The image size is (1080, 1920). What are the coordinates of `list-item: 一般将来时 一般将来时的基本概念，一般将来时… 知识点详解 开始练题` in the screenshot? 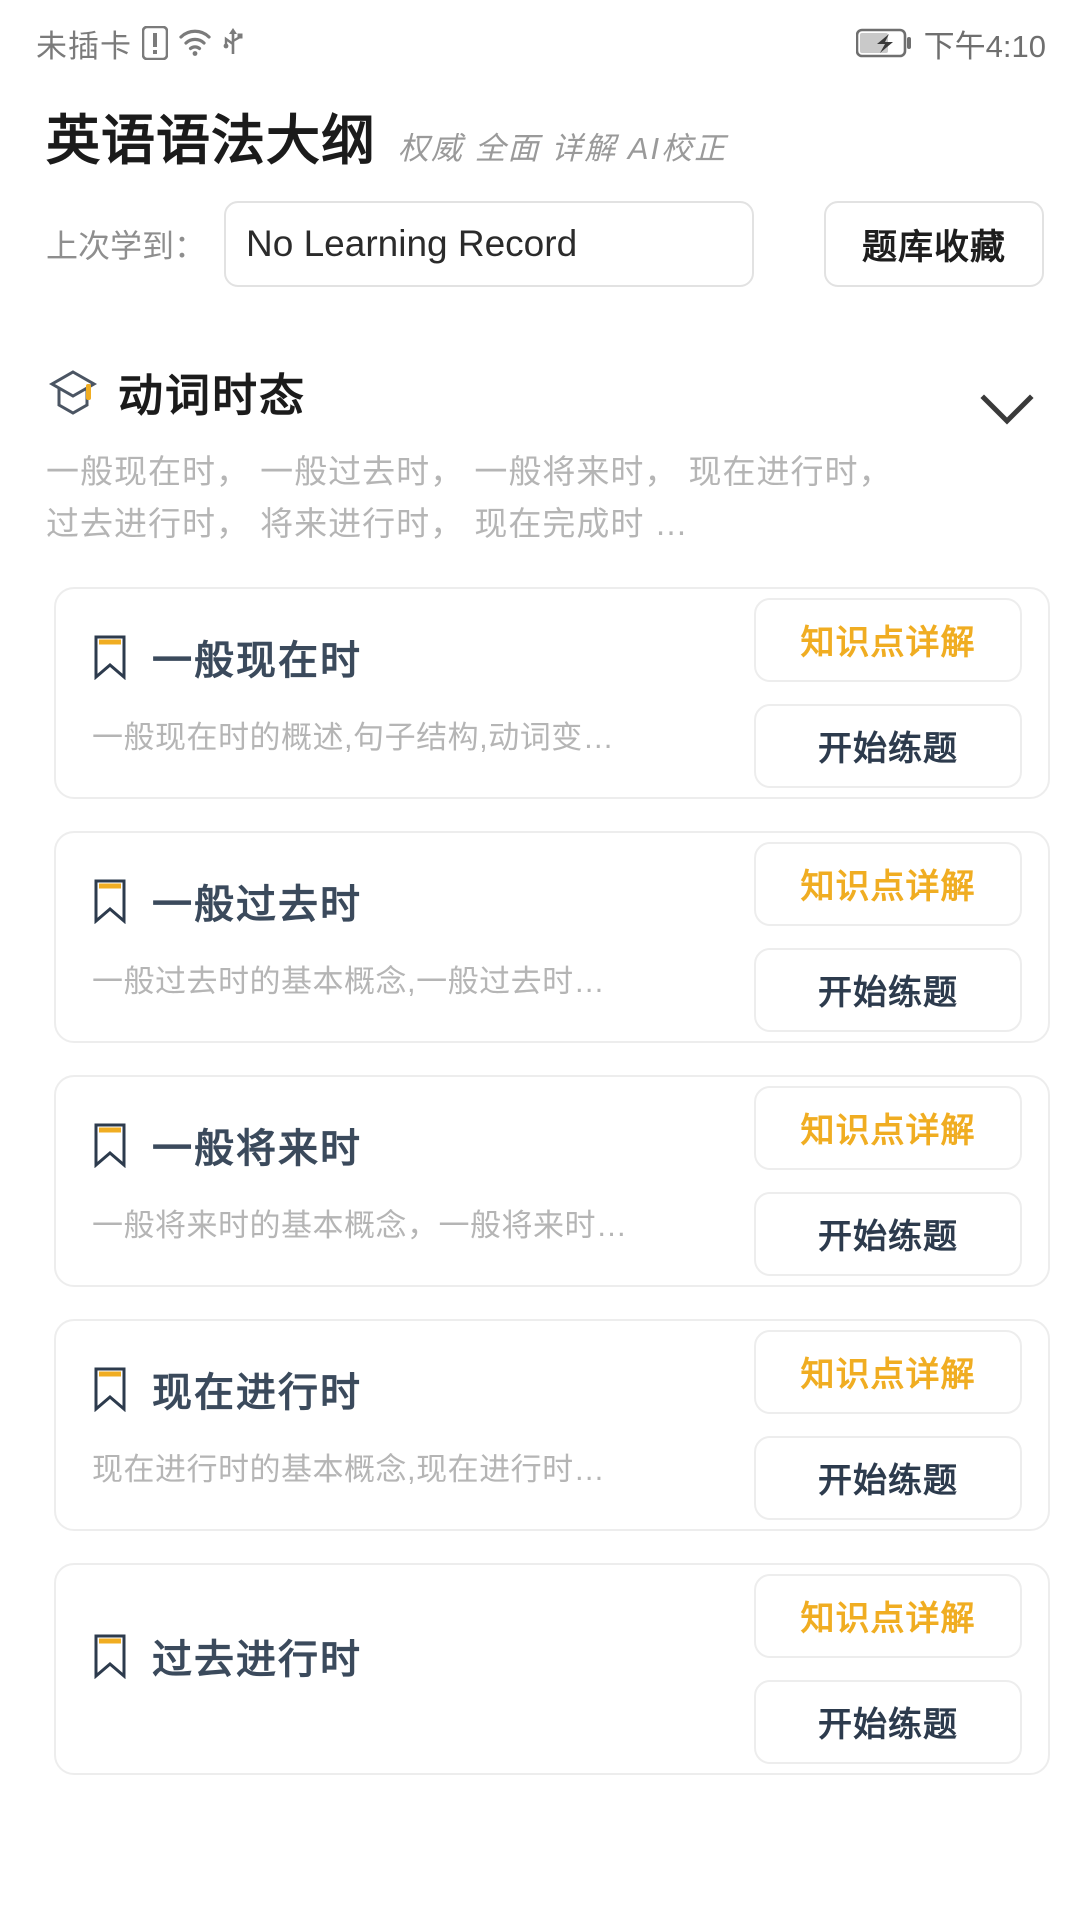 It's located at (552, 1180).